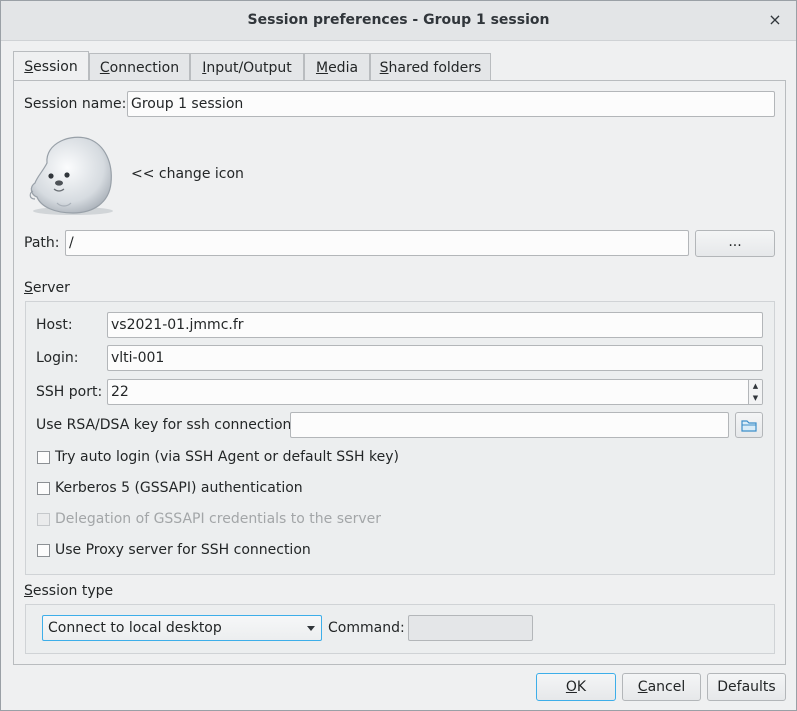 Image resolution: width=797 pixels, height=711 pixels. Describe the element at coordinates (343, 68) in the screenshot. I see `tab-media-label: edia` at that location.